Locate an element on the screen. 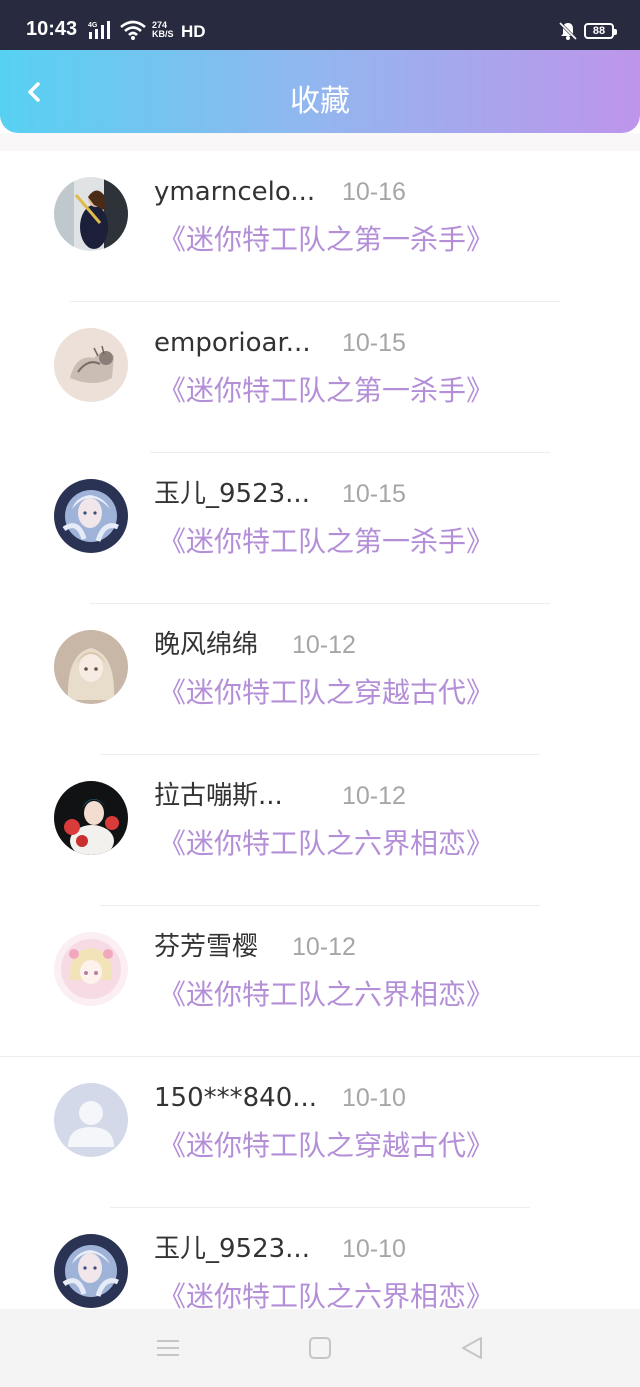 This screenshot has height=1387, width=640. list-item: 芬芳雪樱 10-12 《迷你特工队之六界相恋》 is located at coordinates (320, 981).